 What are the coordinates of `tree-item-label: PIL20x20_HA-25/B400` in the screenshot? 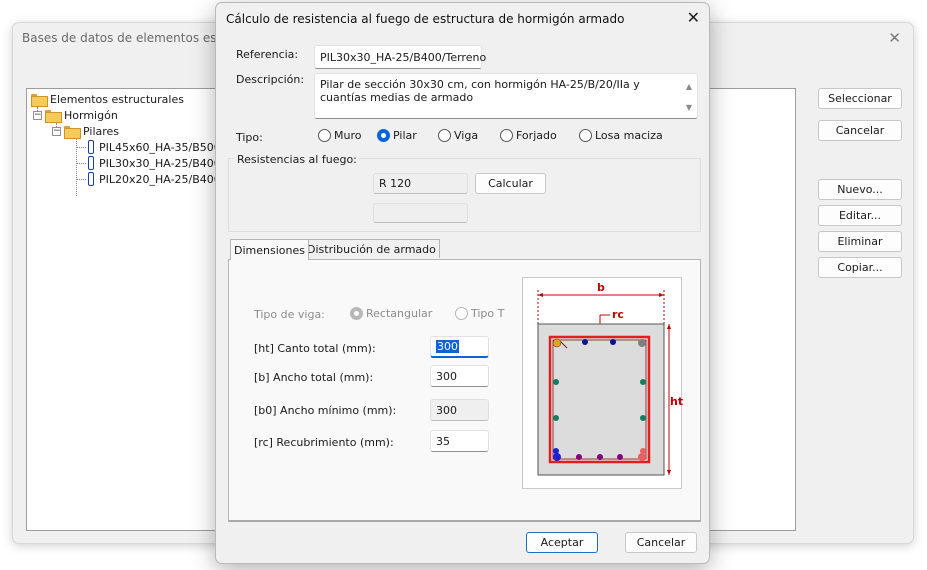 It's located at (160, 179).